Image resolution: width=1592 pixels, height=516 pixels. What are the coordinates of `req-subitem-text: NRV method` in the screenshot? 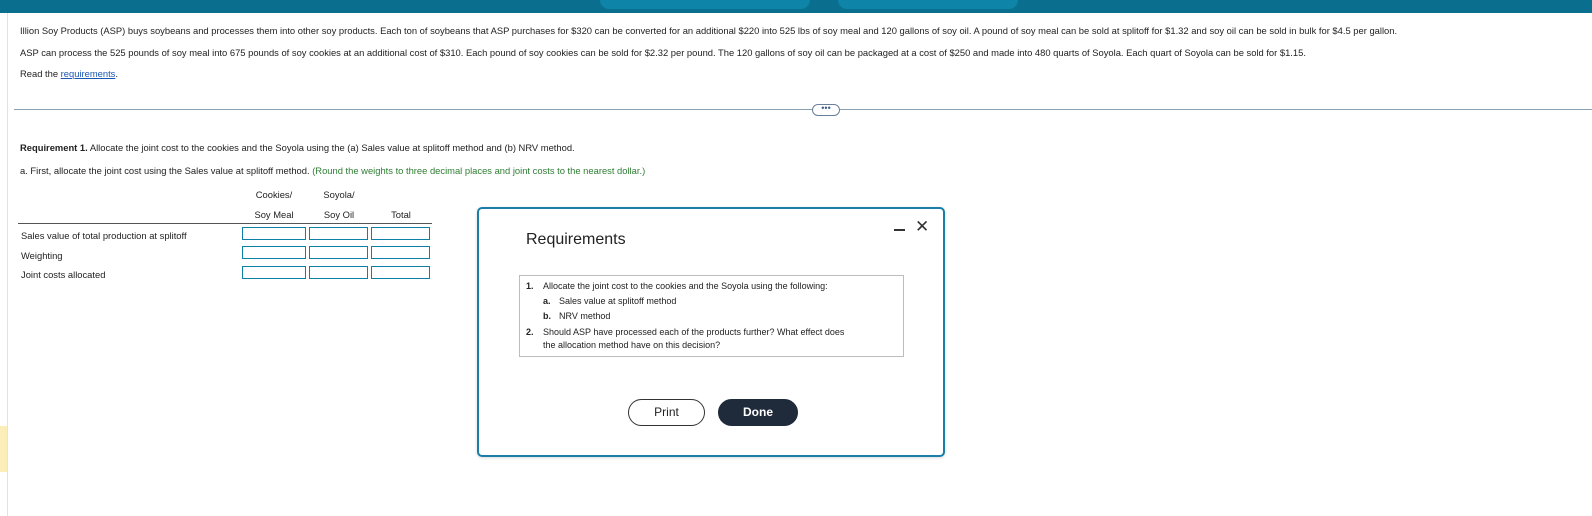 It's located at (585, 316).